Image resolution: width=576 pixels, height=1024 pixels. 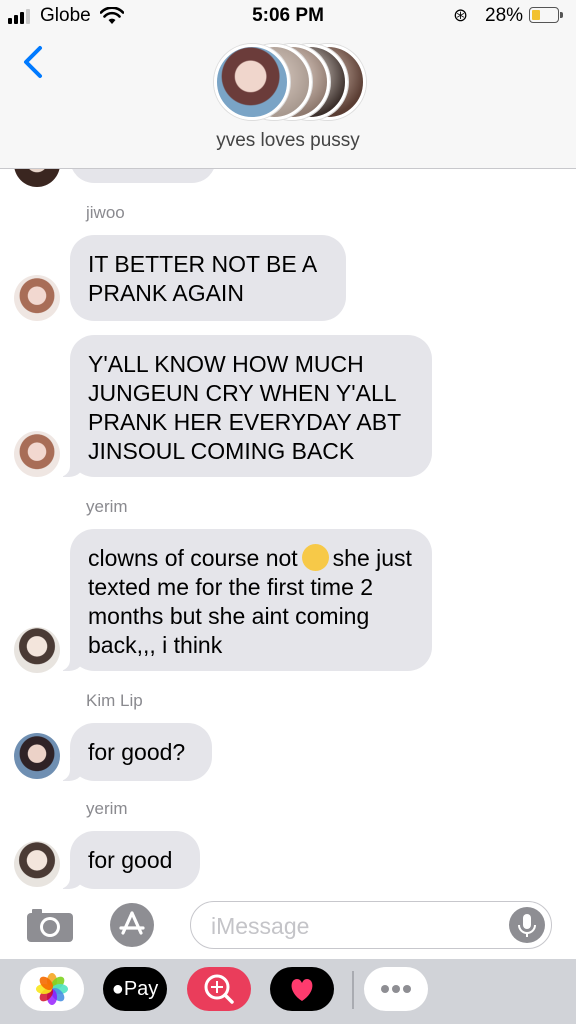 What do you see at coordinates (132, 925) in the screenshot?
I see `app-store-icon` at bounding box center [132, 925].